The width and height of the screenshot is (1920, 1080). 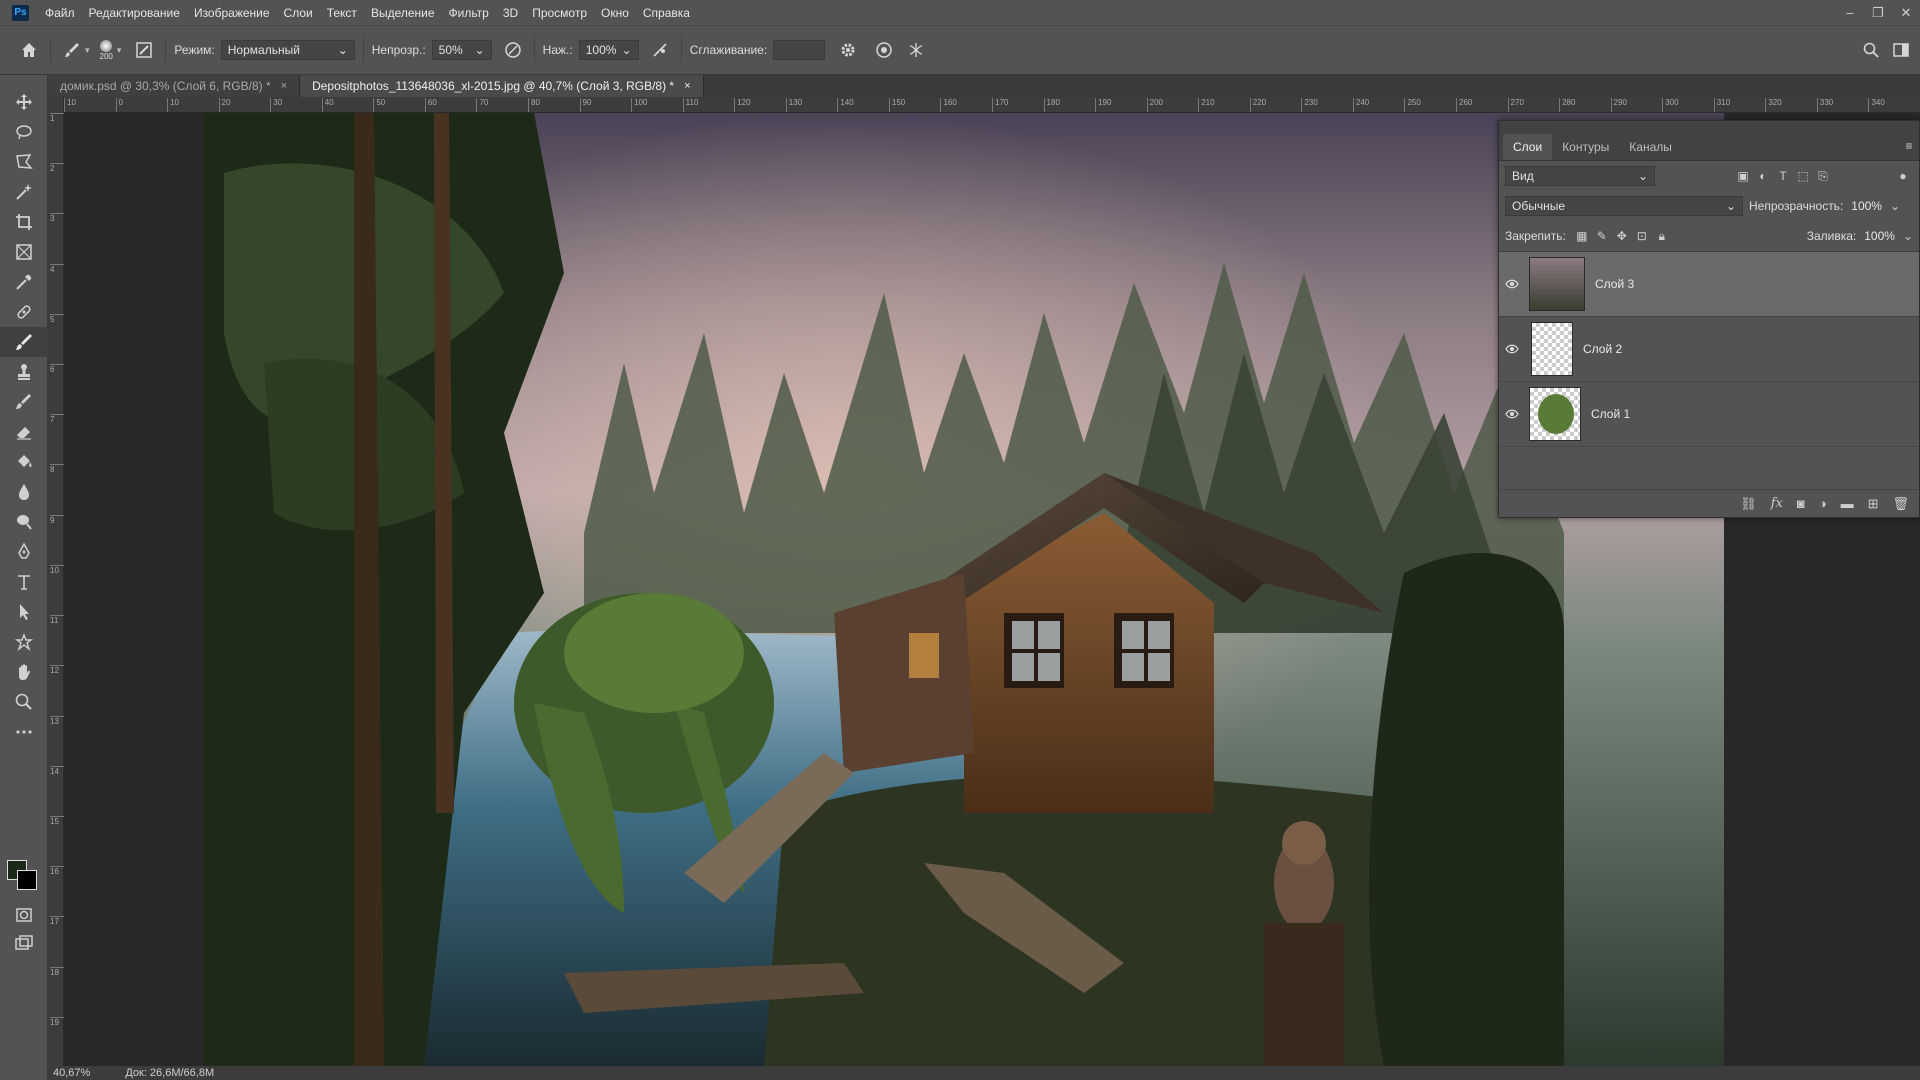 I want to click on close-window-button: ✕, so click(x=1906, y=12).